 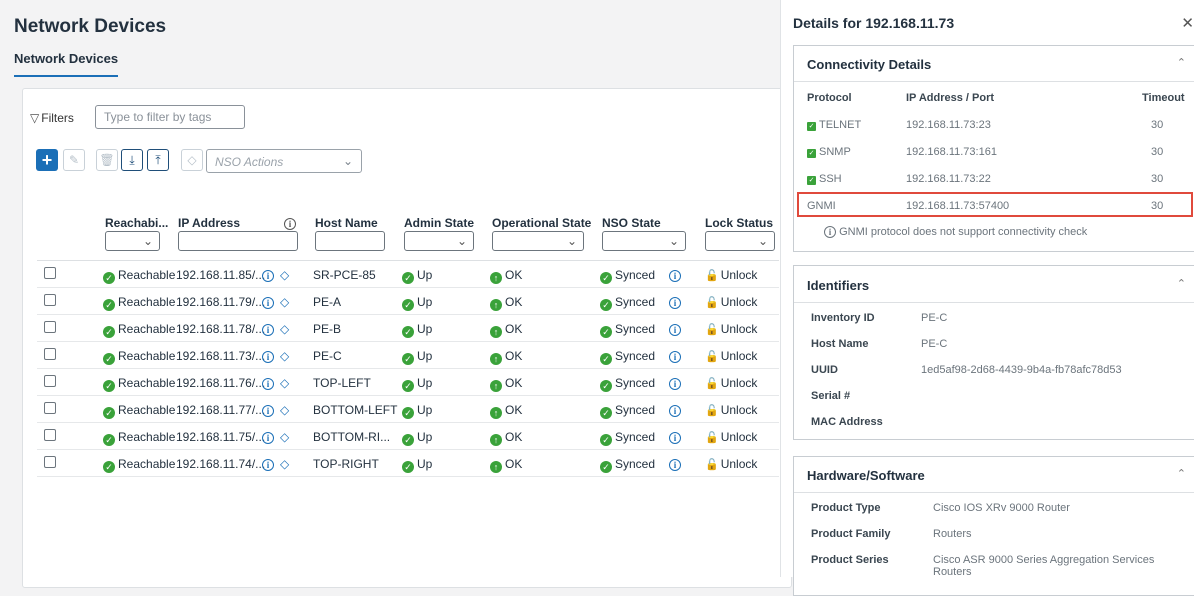 I want to click on close-icon: ✕, so click(x=1187, y=23).